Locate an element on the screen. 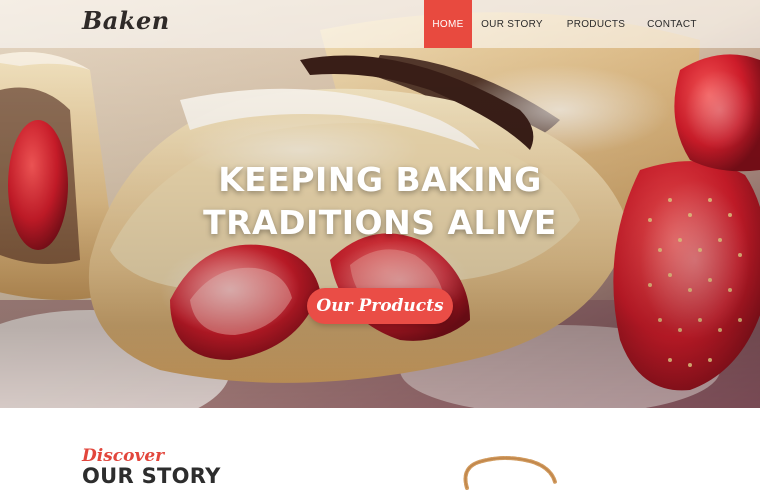 This screenshot has height=490, width=760. top-navbar: Baken HOME OUR STORY PRODUCTS CONTACT is located at coordinates (380, 24).